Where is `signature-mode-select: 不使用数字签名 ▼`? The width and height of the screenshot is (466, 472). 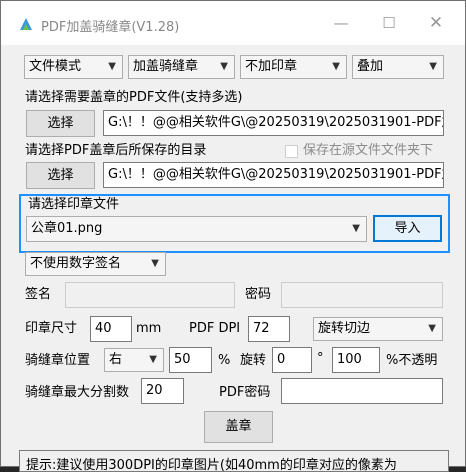 signature-mode-select: 不使用数字签名 ▼ is located at coordinates (95, 264).